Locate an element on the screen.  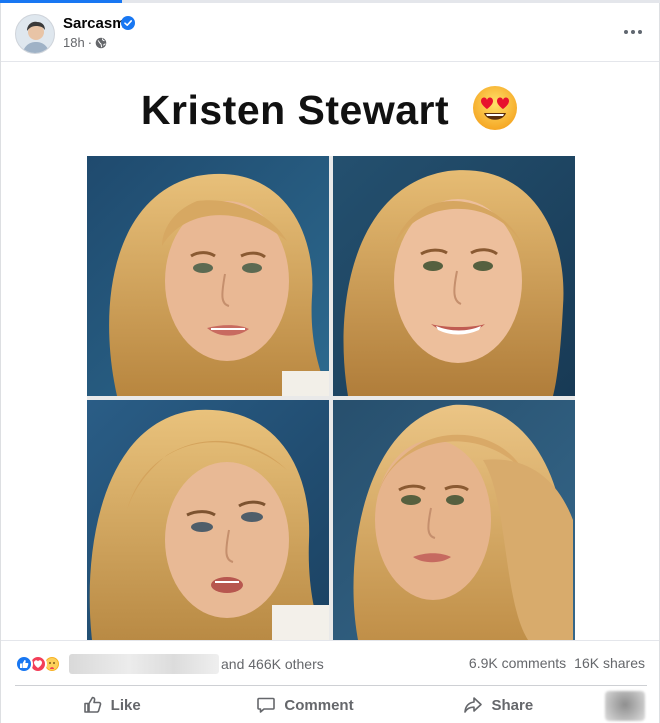
reacted-names-blurred is located at coordinates (144, 664).